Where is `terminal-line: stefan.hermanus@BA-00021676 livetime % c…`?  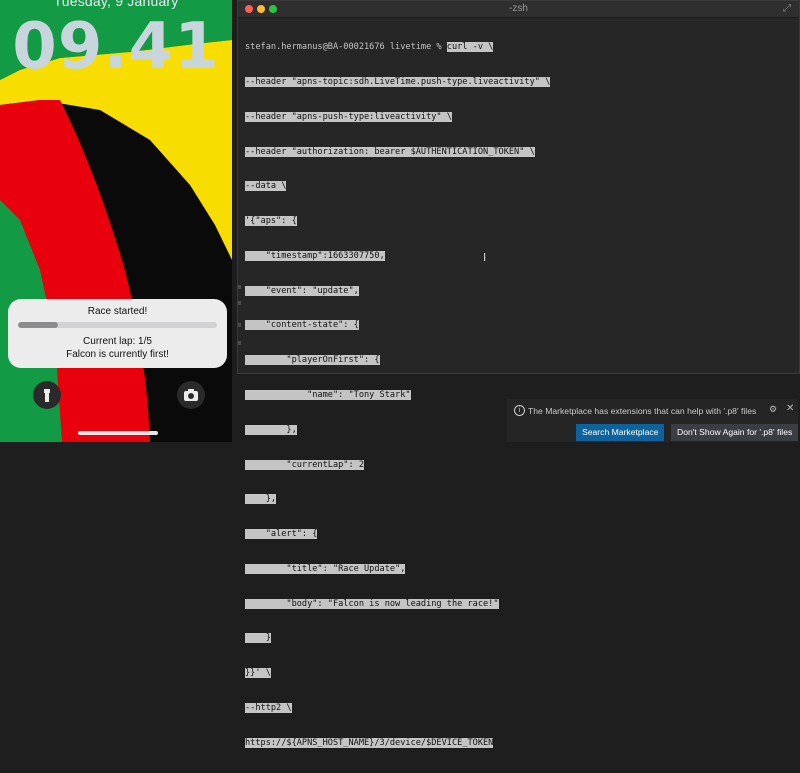 terminal-line: stefan.hermanus@BA-00021676 livetime % c… is located at coordinates (520, 48).